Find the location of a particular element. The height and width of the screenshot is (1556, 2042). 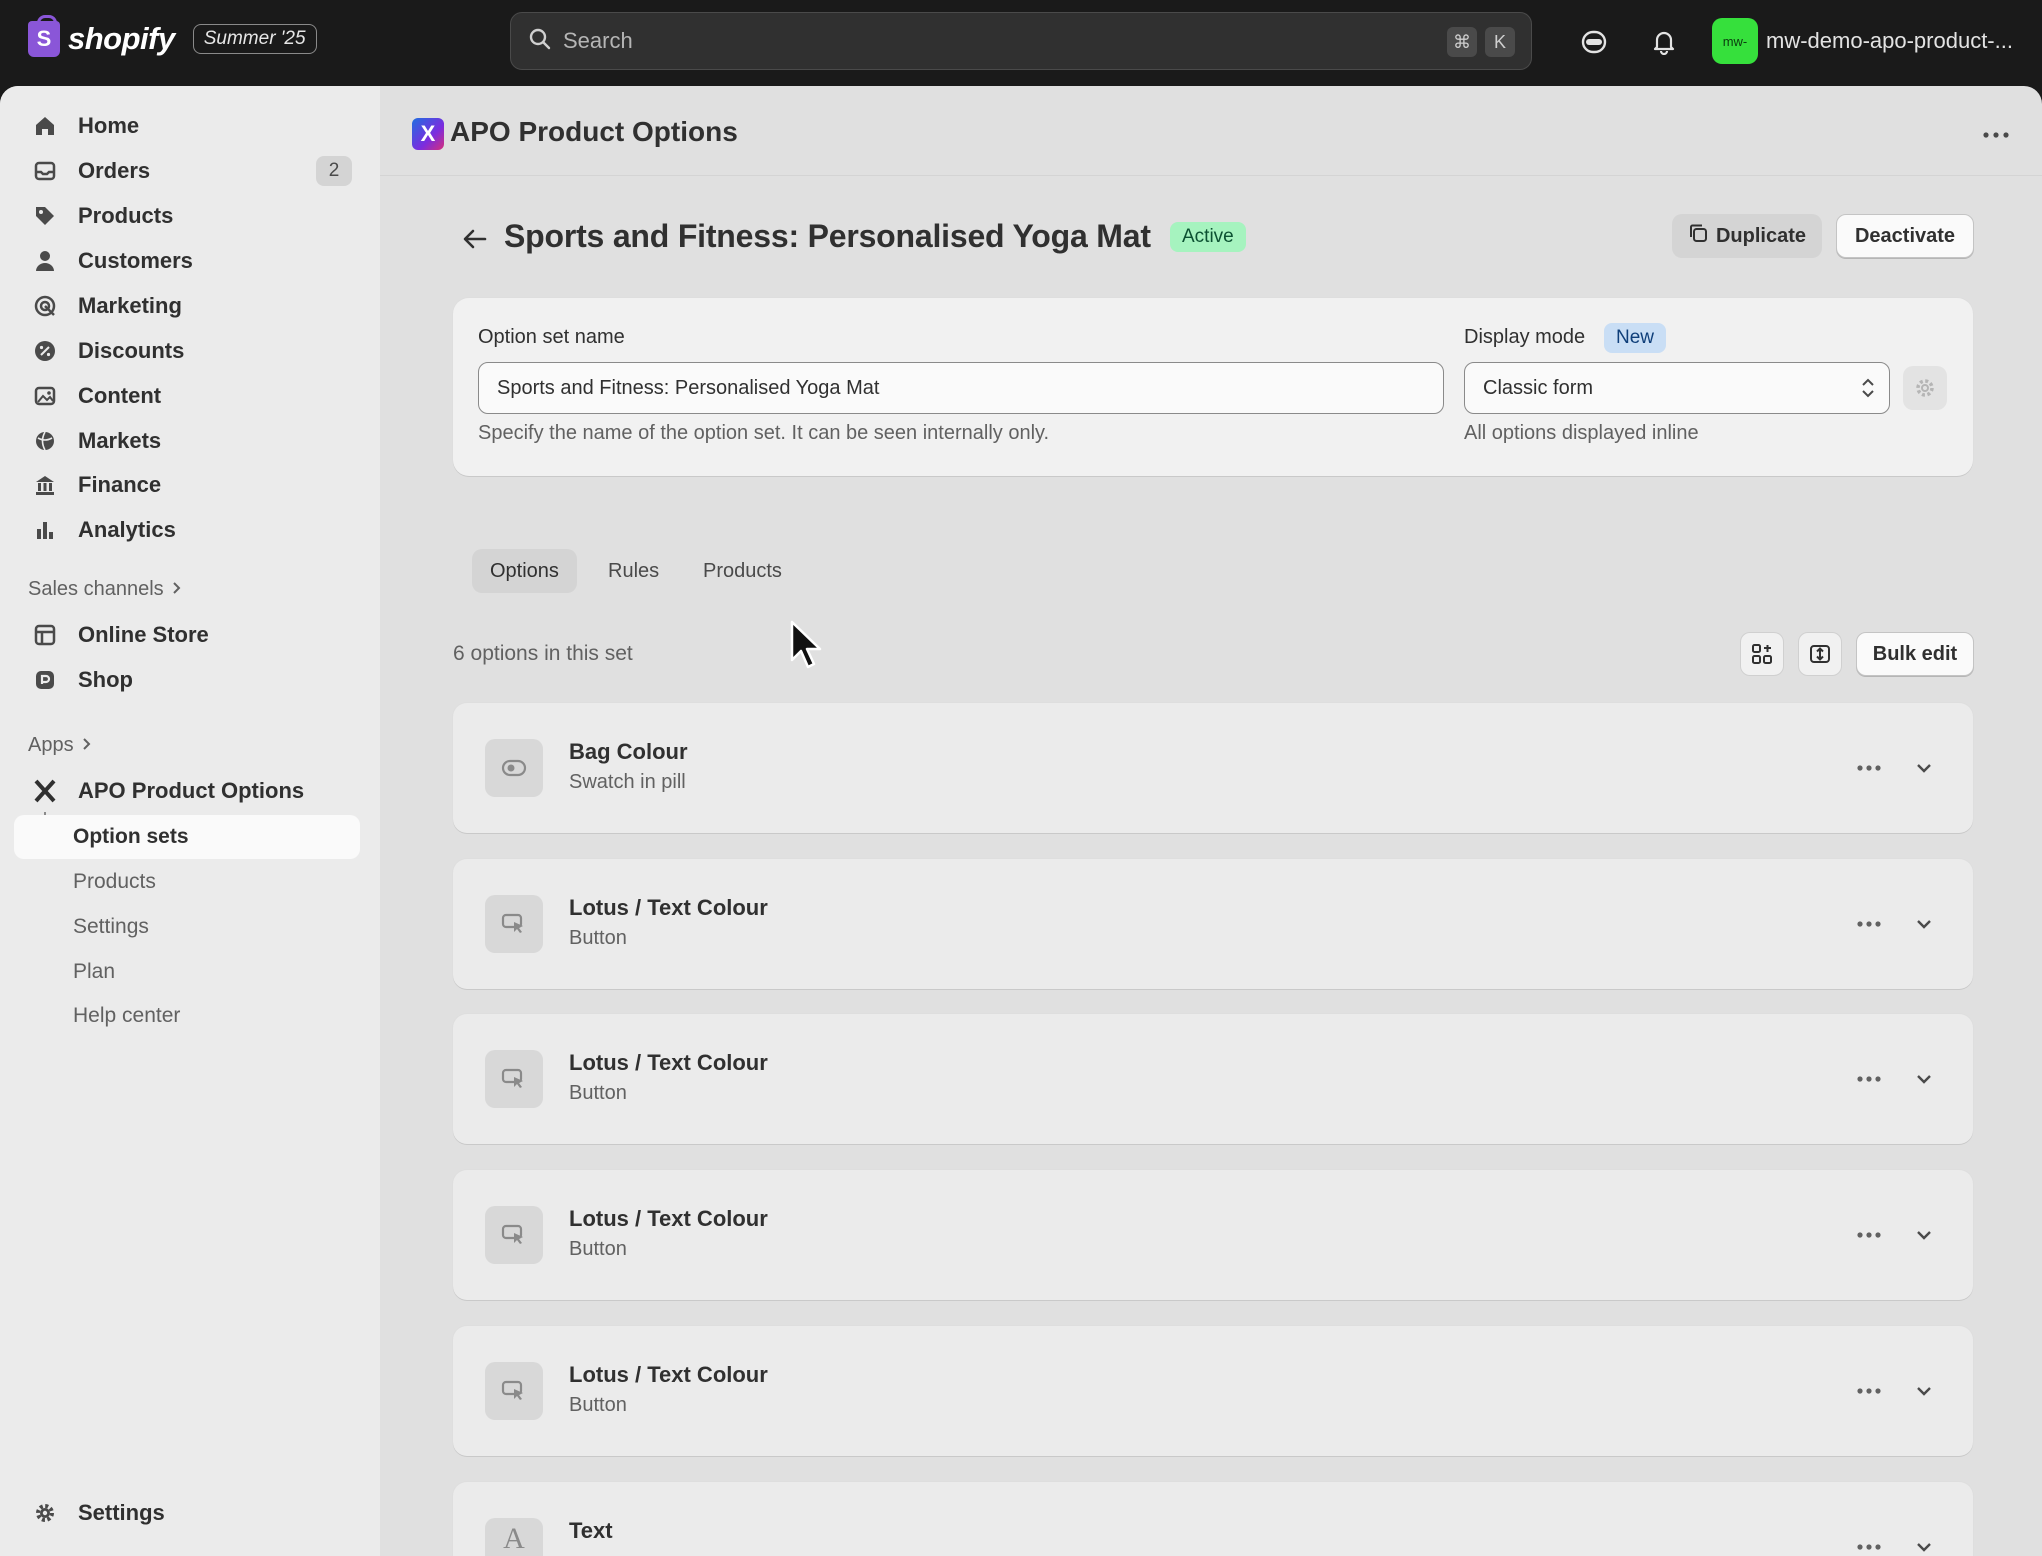

nav-shop: Shop is located at coordinates (187, 680).